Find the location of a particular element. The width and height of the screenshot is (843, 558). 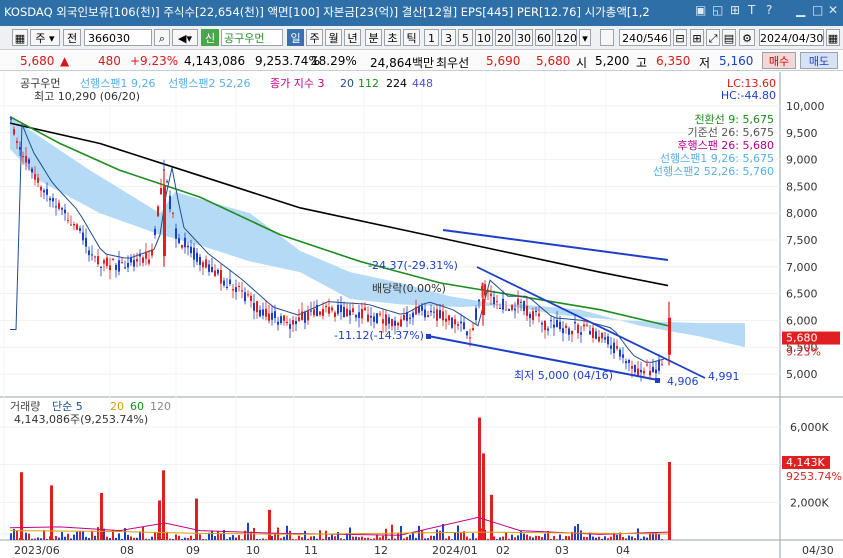

period-minute: 분 is located at coordinates (373, 37).